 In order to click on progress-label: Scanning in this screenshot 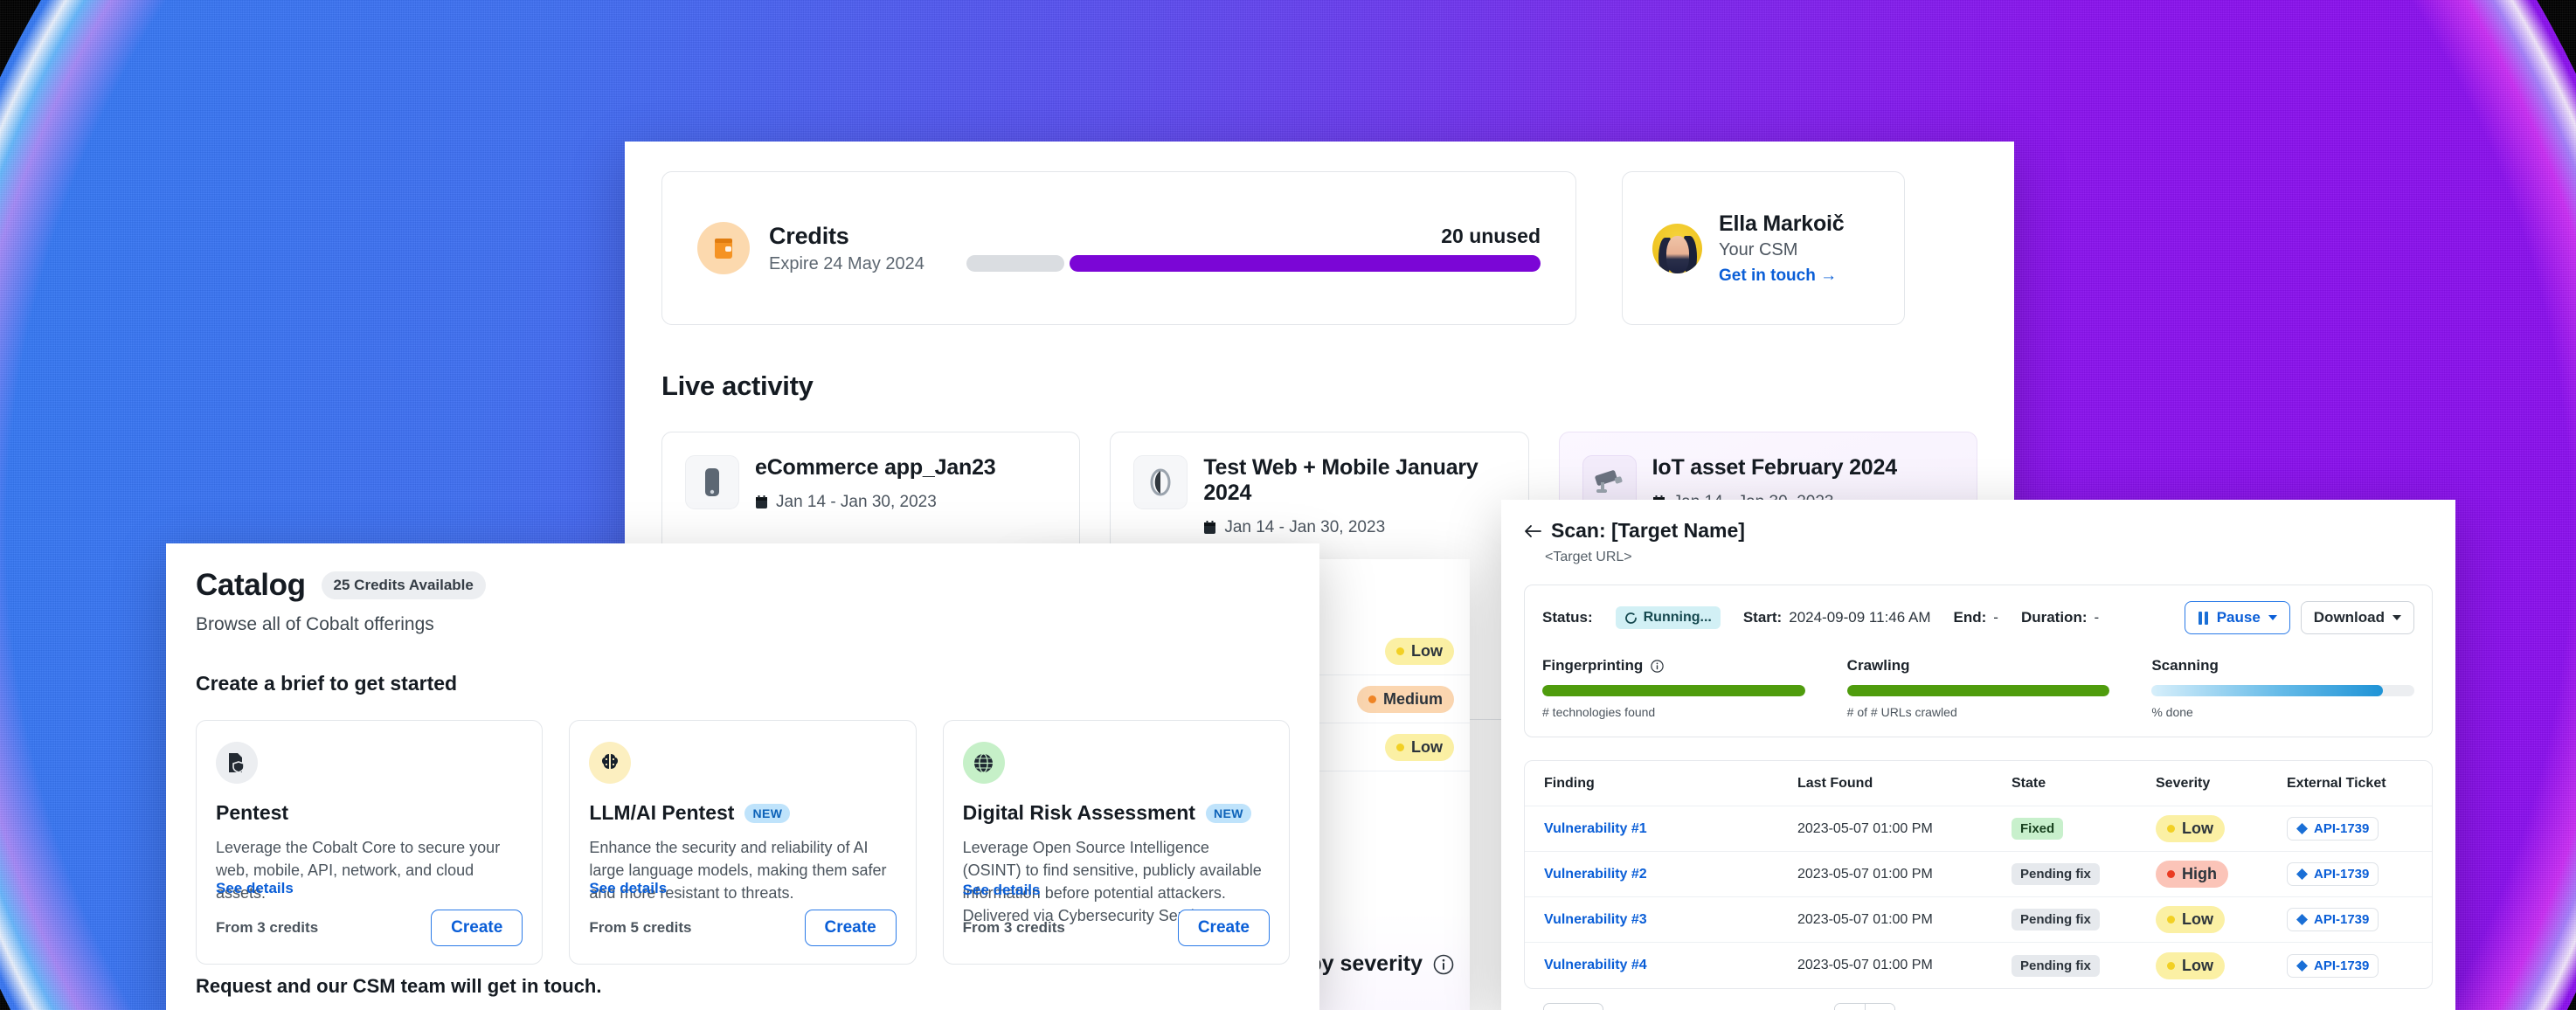, I will do `click(2185, 665)`.